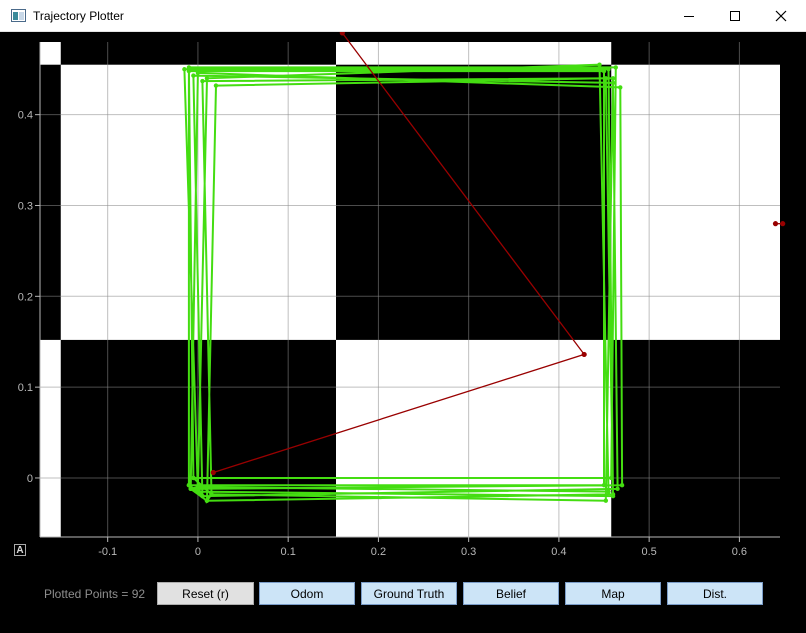  I want to click on dist-toggle-button: Dist., so click(715, 593).